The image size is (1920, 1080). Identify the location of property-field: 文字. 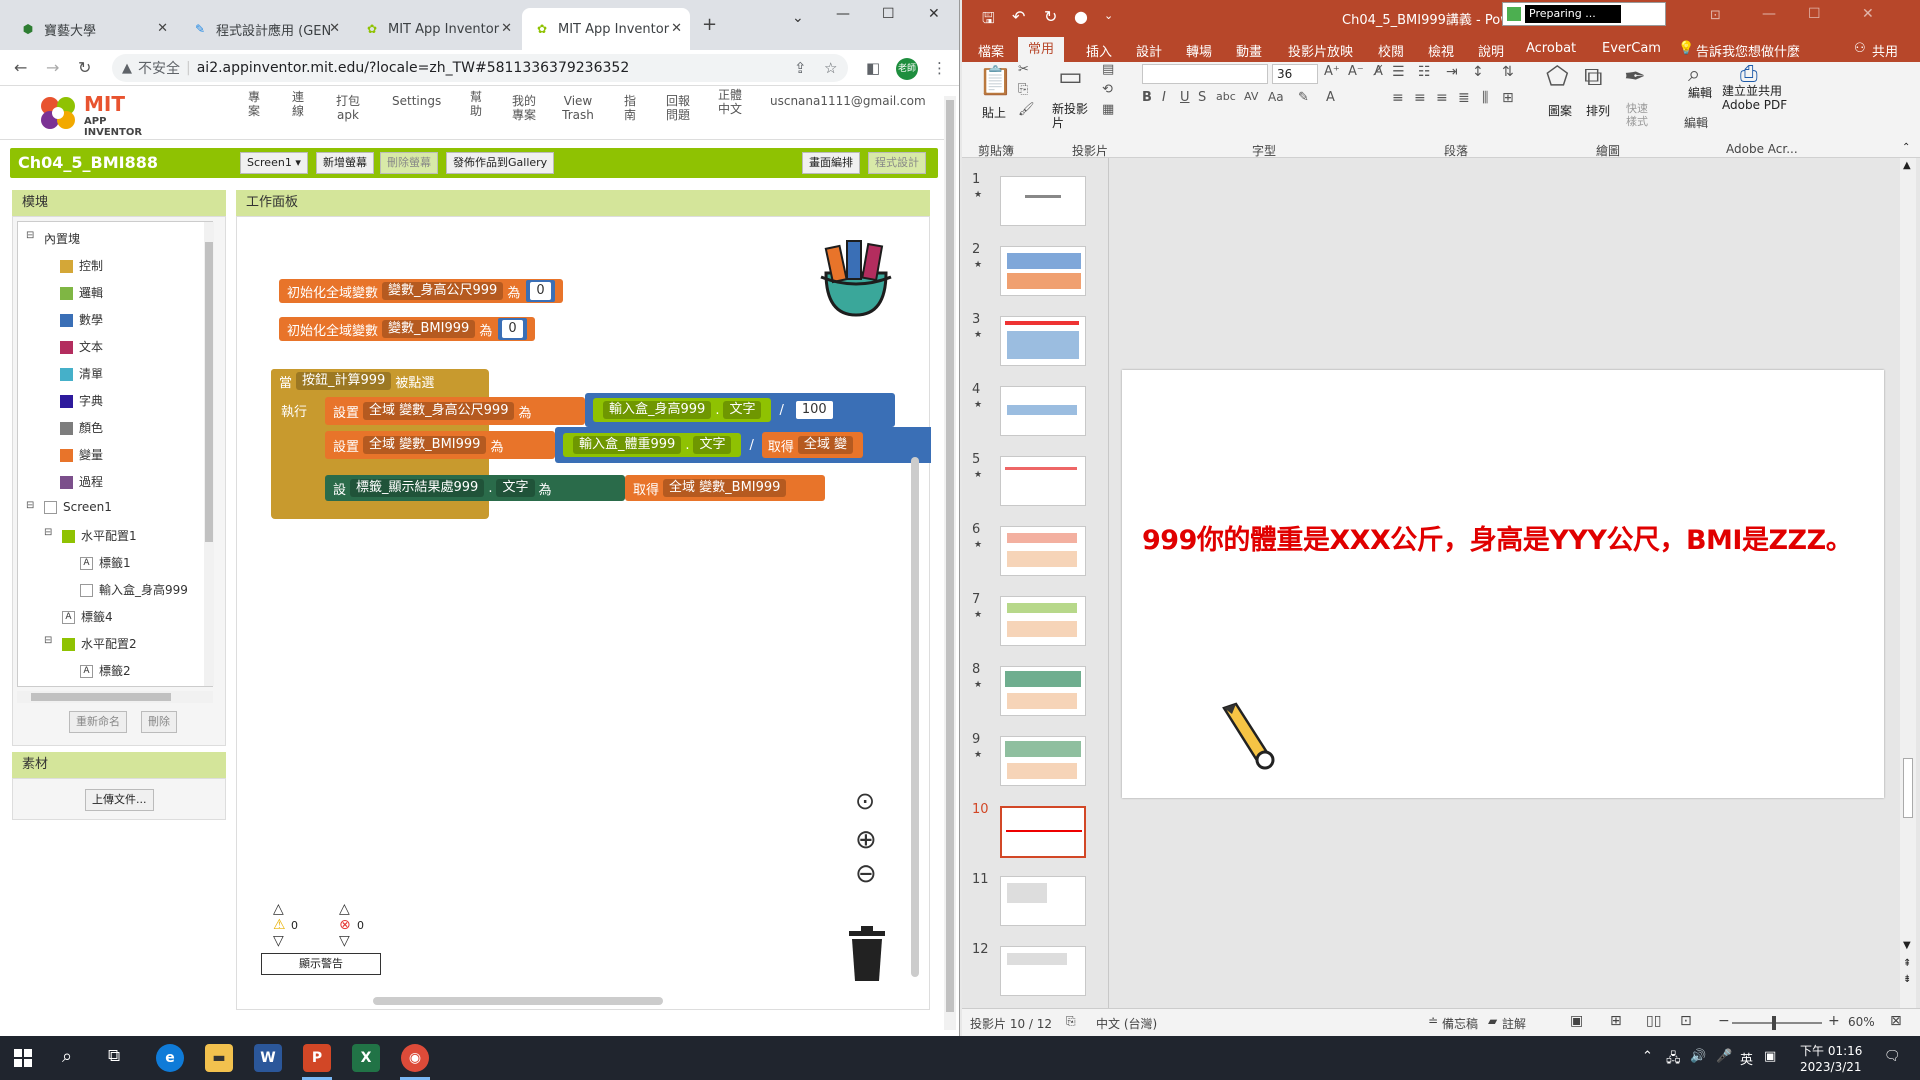
(742, 410).